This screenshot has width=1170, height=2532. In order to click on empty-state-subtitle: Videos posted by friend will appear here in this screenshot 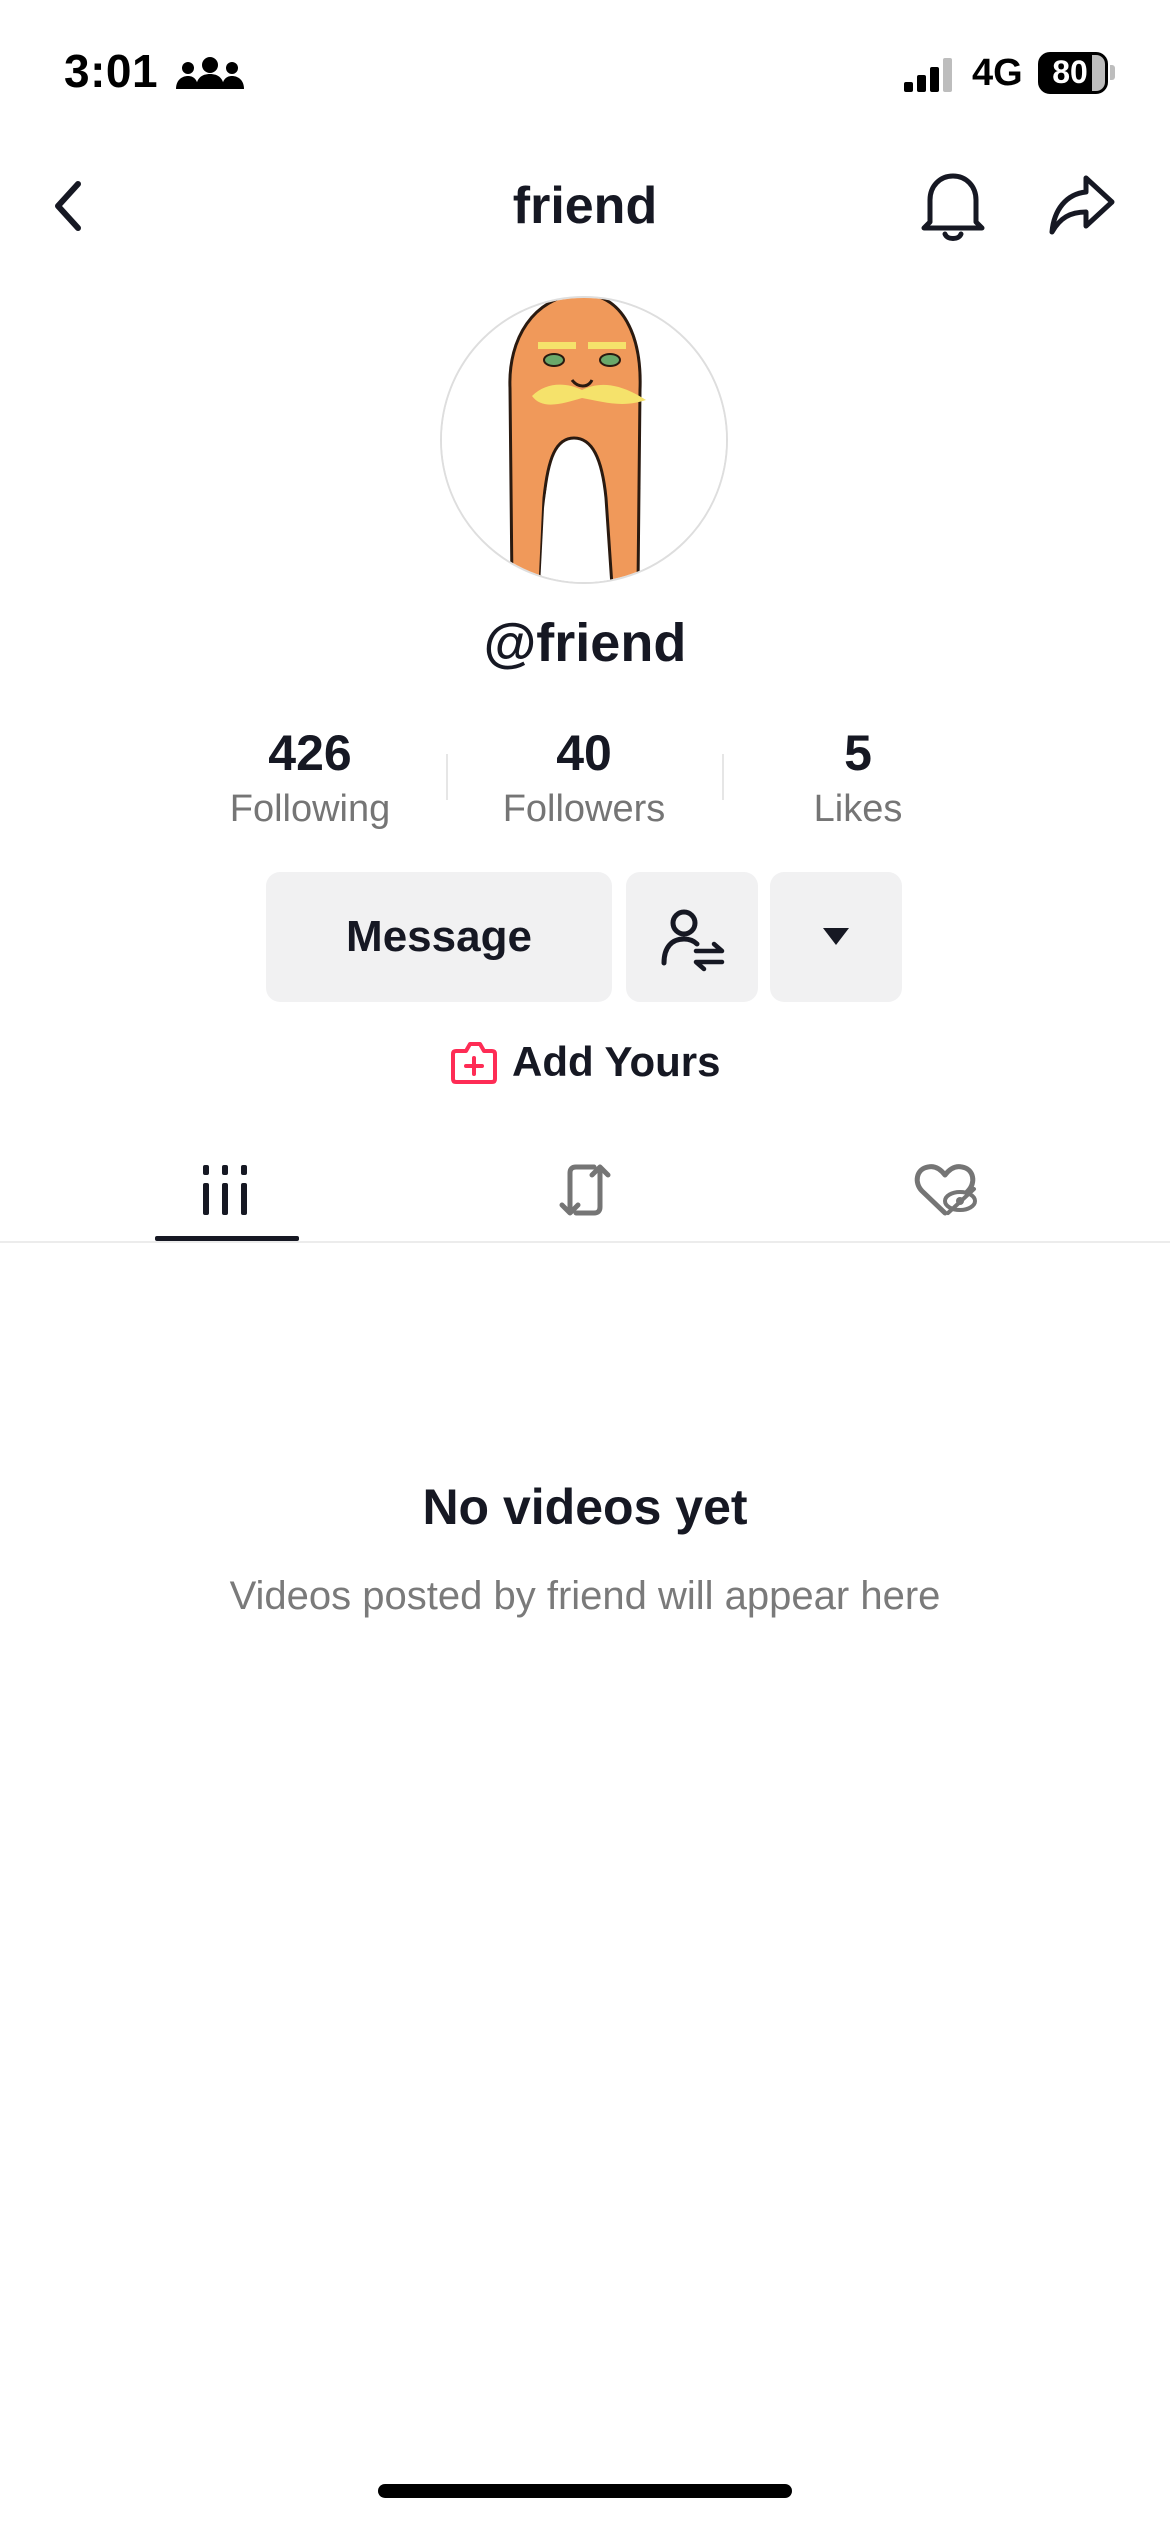, I will do `click(585, 1596)`.